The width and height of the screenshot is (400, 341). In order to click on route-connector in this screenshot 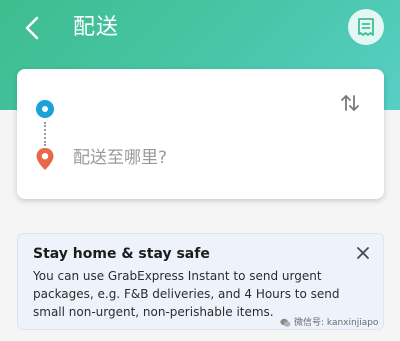, I will do `click(45, 134)`.